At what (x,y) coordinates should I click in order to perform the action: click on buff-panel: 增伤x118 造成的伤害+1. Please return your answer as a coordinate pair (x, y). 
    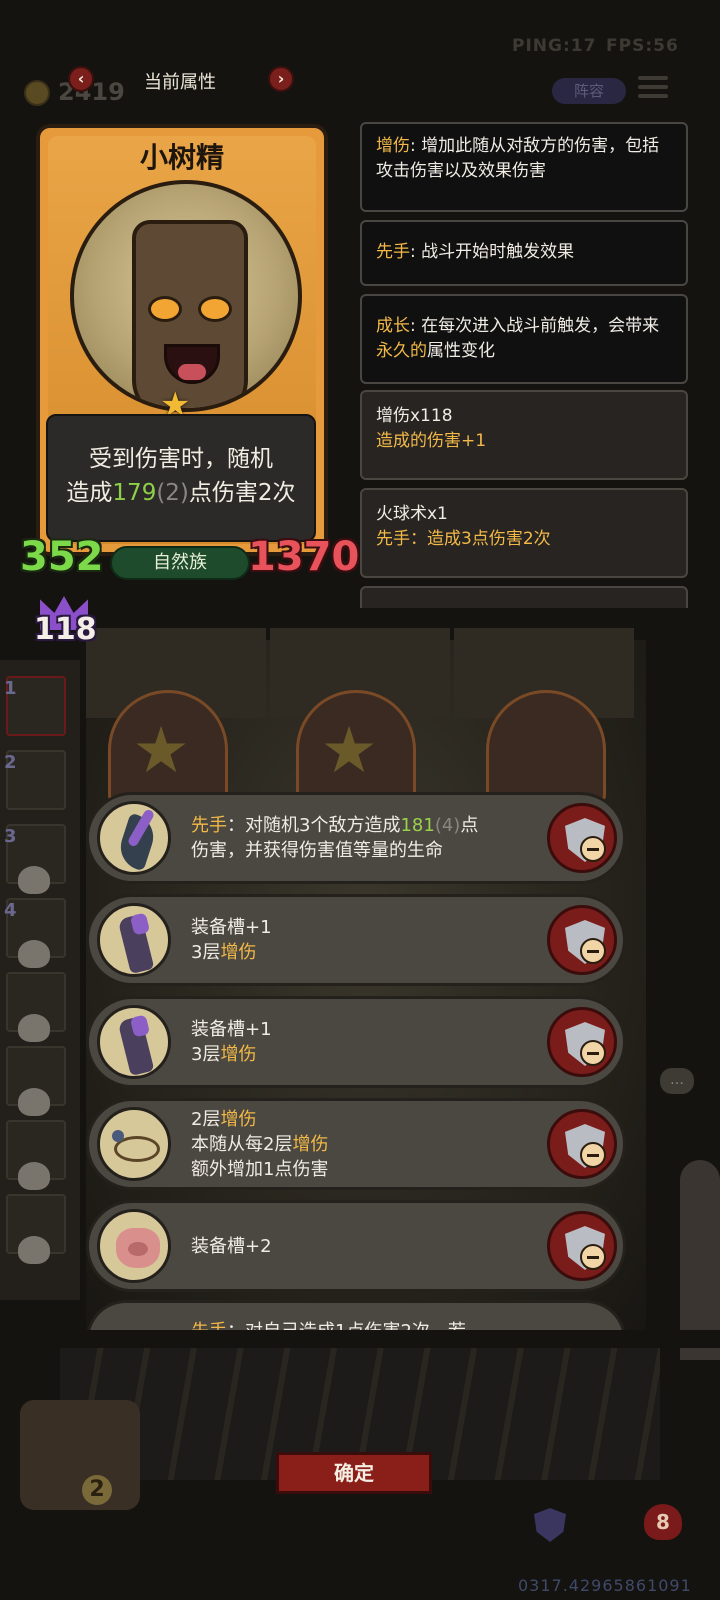
    Looking at the image, I should click on (524, 435).